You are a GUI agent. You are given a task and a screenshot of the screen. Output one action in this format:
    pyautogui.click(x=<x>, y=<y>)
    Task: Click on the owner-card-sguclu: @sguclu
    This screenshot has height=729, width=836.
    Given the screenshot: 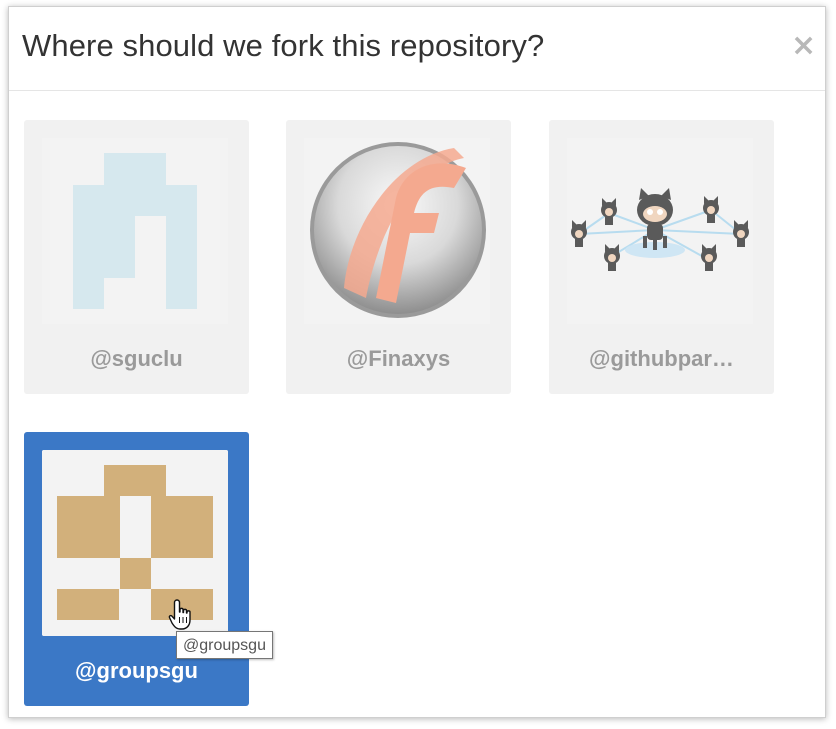 What is the action you would take?
    pyautogui.click(x=136, y=257)
    